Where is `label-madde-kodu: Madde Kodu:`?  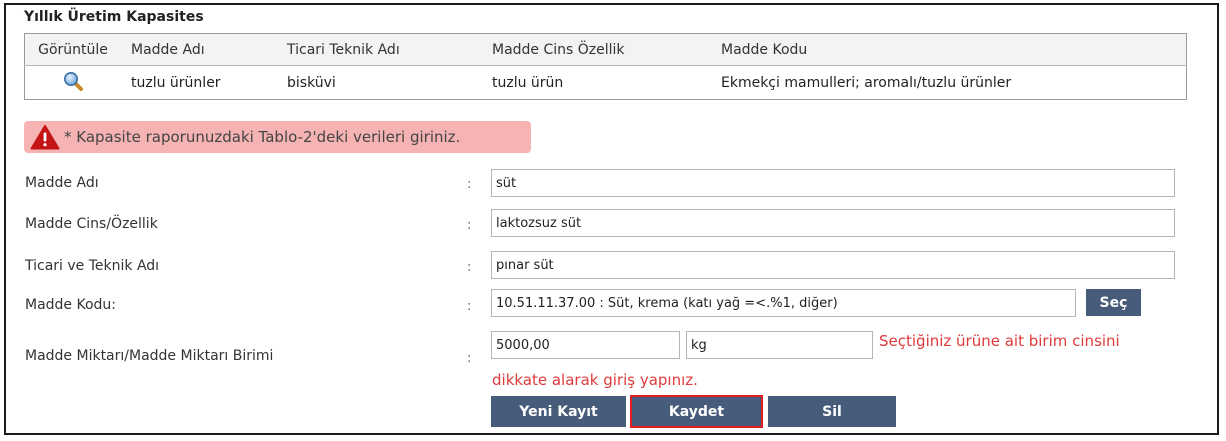
label-madde-kodu: Madde Kodu: is located at coordinates (71, 305).